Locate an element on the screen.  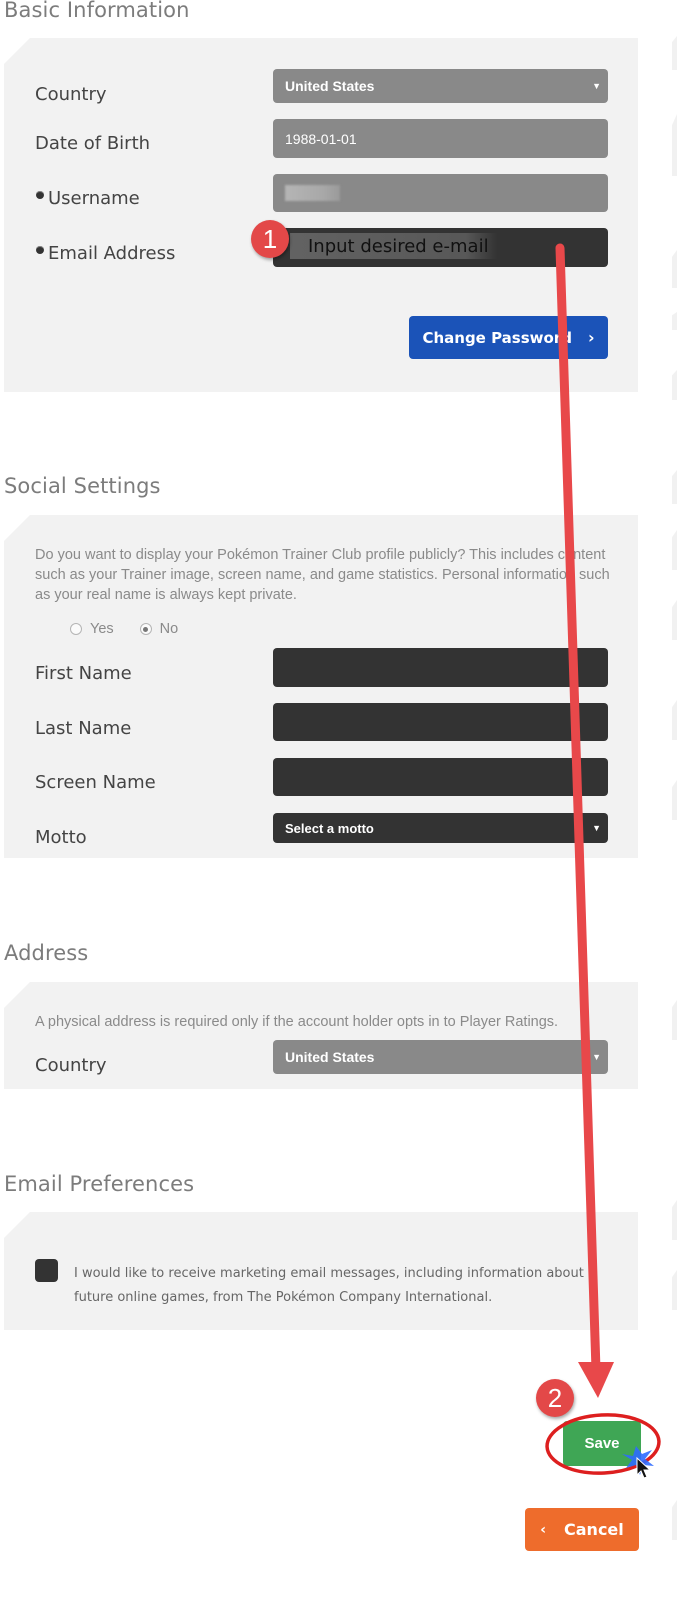
country-value: United States is located at coordinates (330, 86).